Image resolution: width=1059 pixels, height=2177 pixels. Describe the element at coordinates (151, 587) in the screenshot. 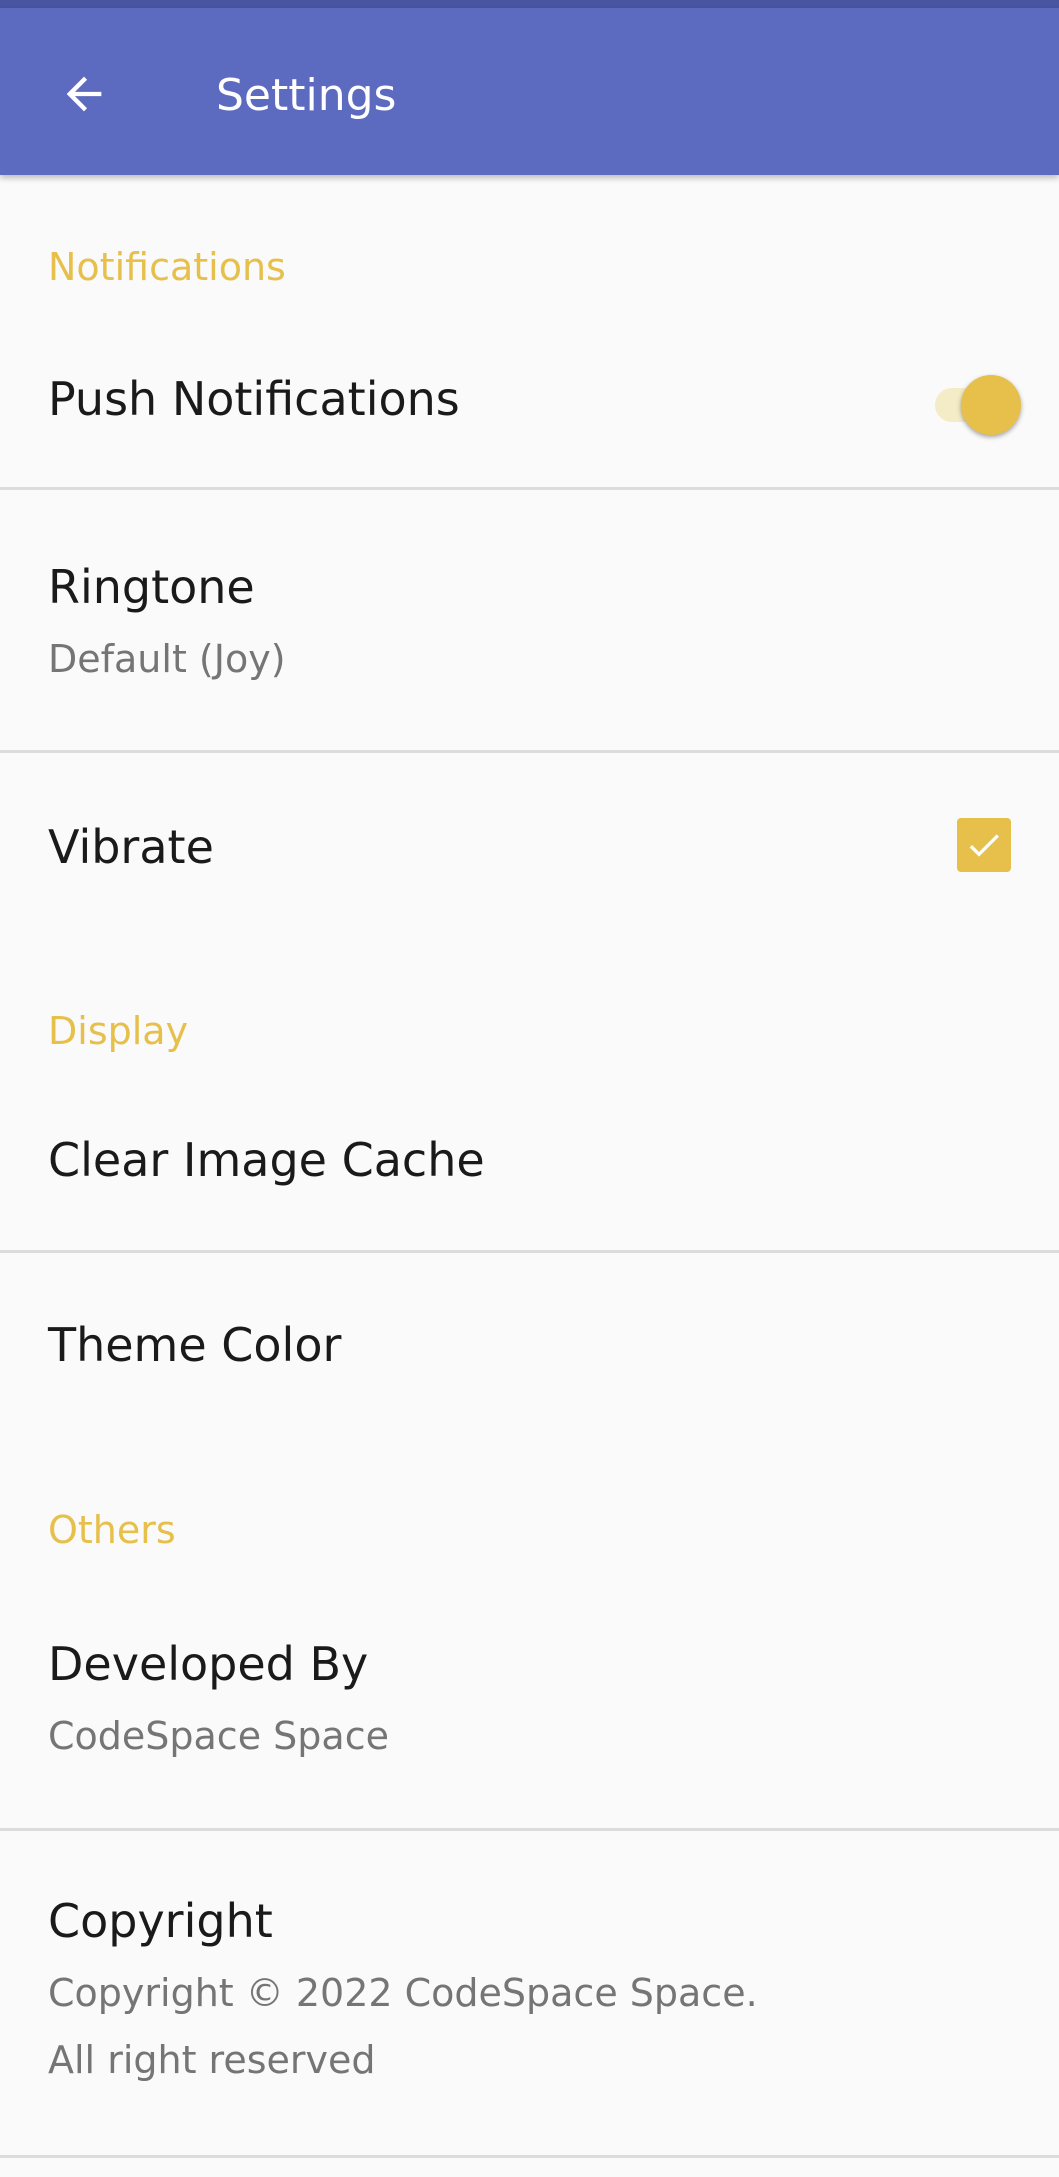

I see `ringtone-title: Ringtone` at that location.